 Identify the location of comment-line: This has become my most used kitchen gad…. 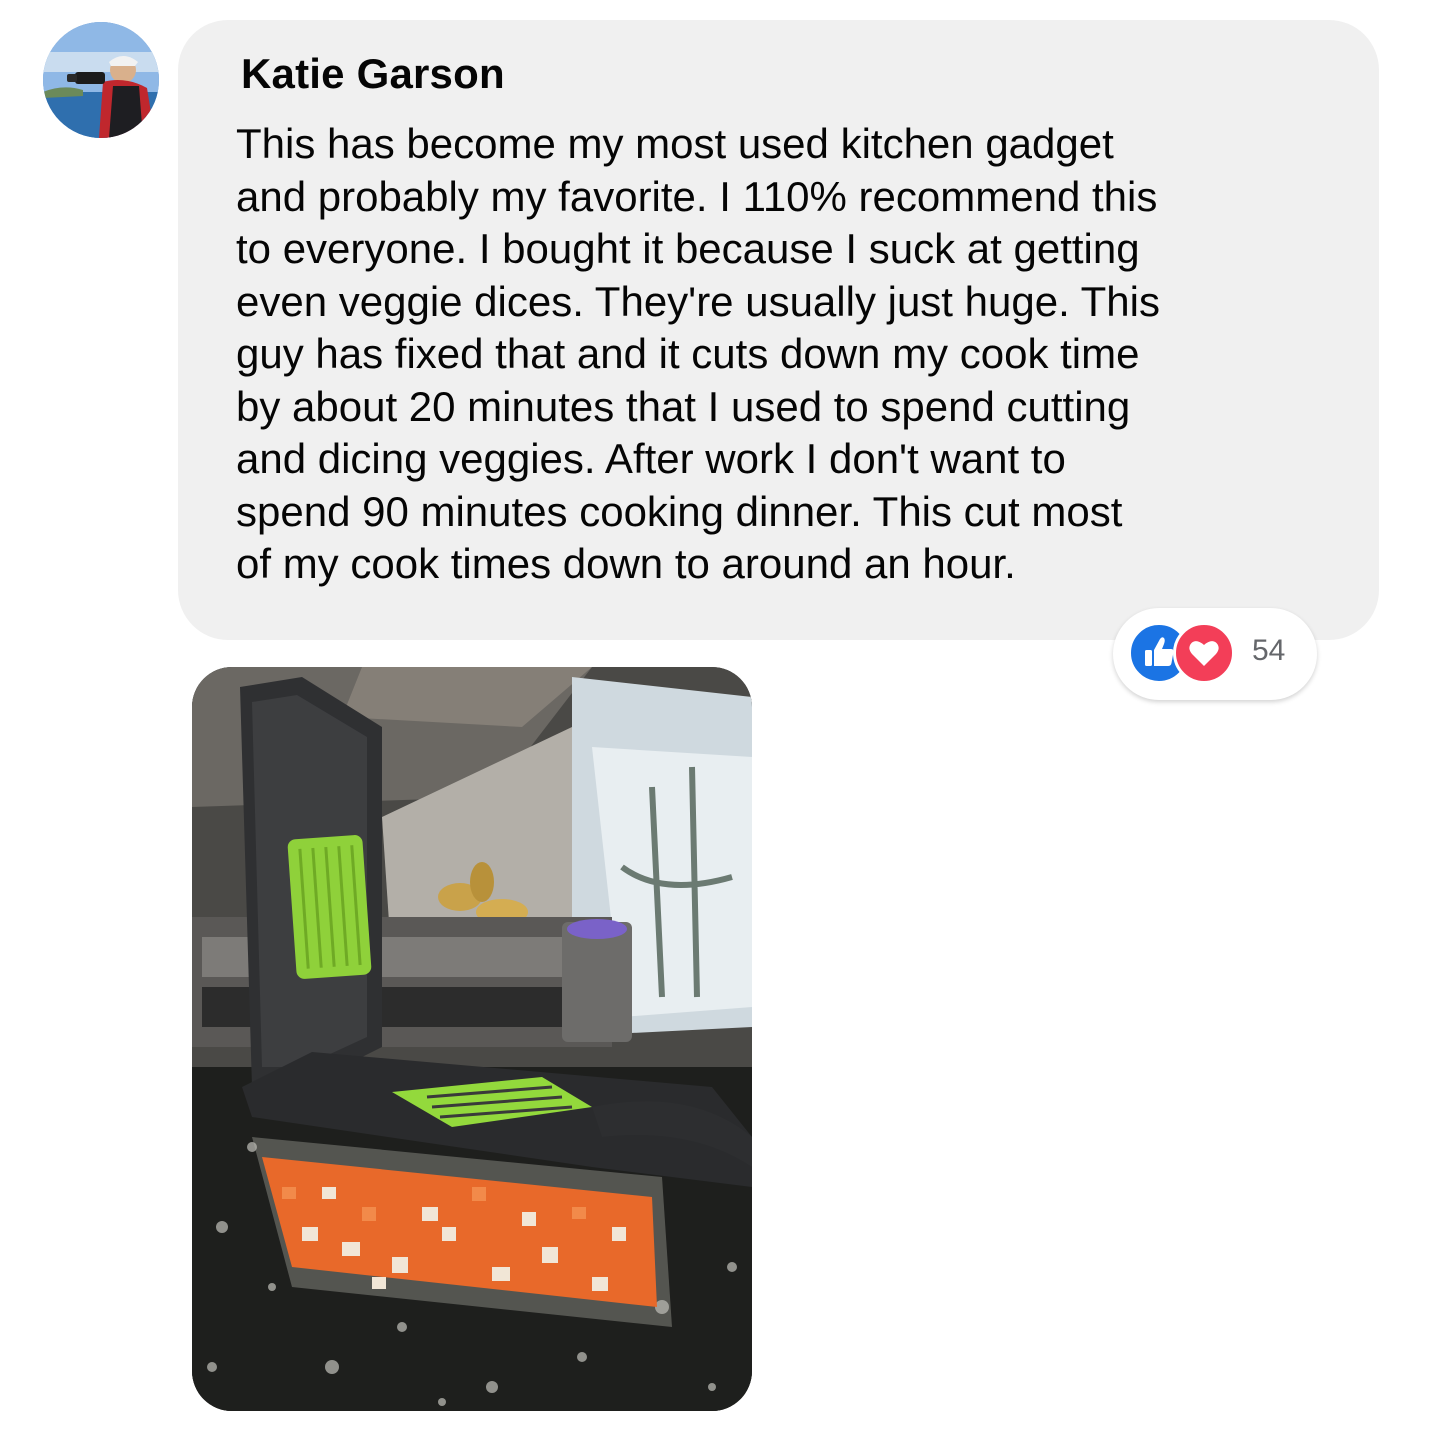
(675, 143).